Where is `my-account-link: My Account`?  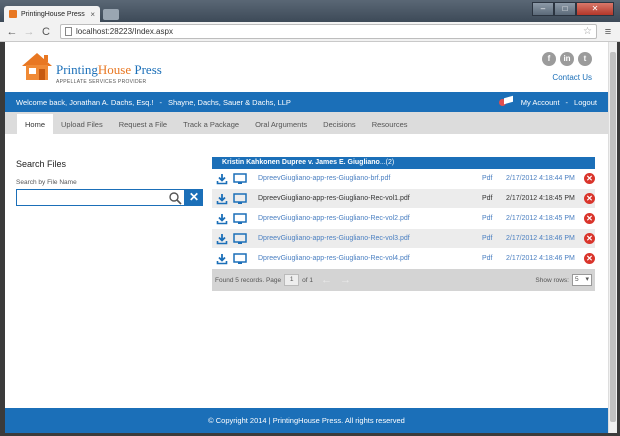 my-account-link: My Account is located at coordinates (540, 102).